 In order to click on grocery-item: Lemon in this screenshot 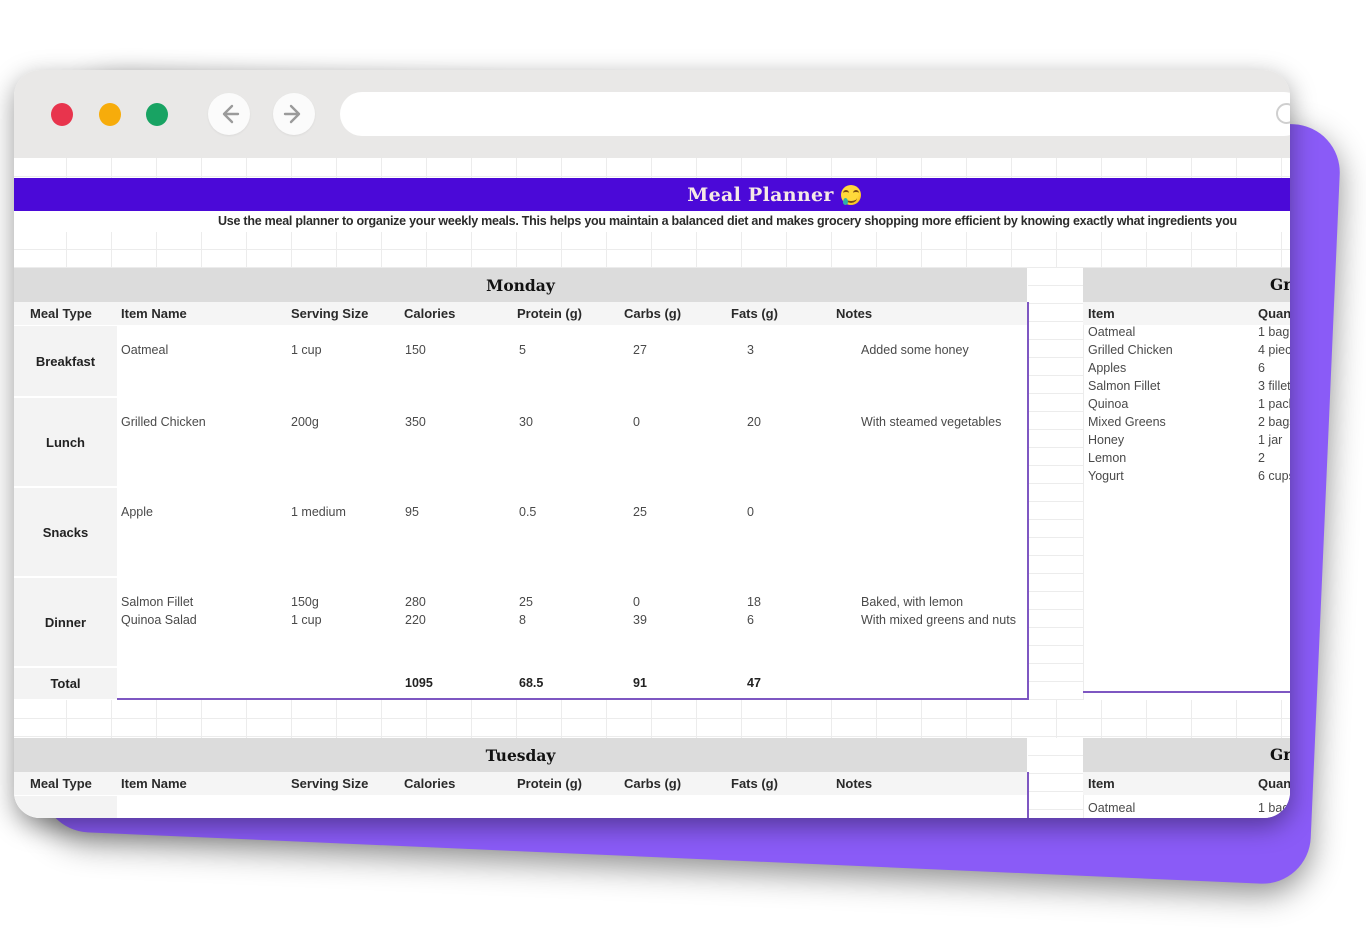, I will do `click(1107, 458)`.